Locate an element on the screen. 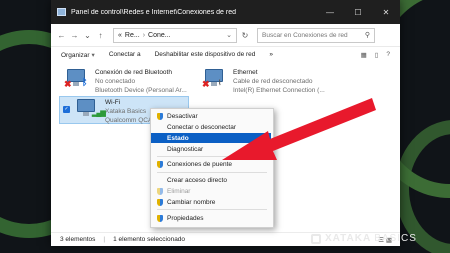 Image resolution: width=450 pixels, height=253 pixels. help-button: ? is located at coordinates (388, 55).